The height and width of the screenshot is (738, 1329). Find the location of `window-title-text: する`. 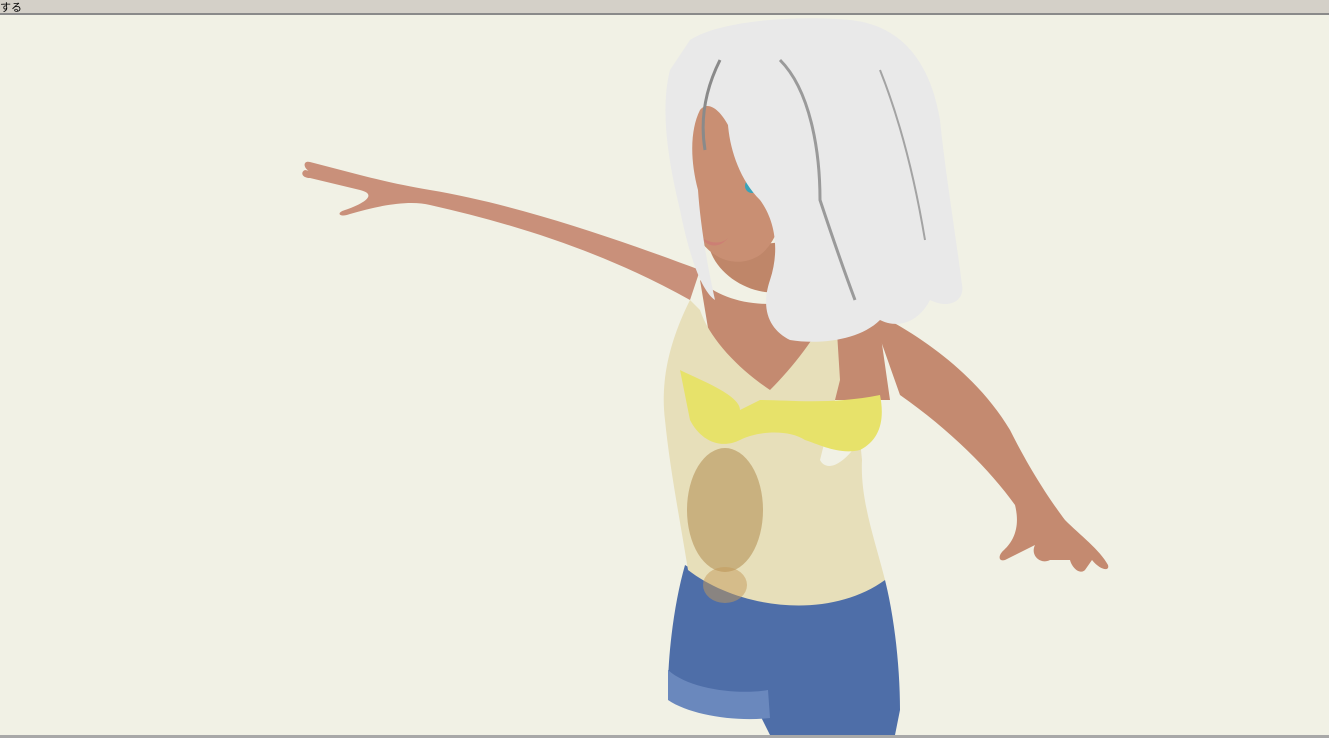

window-title-text: する is located at coordinates (11, 7).